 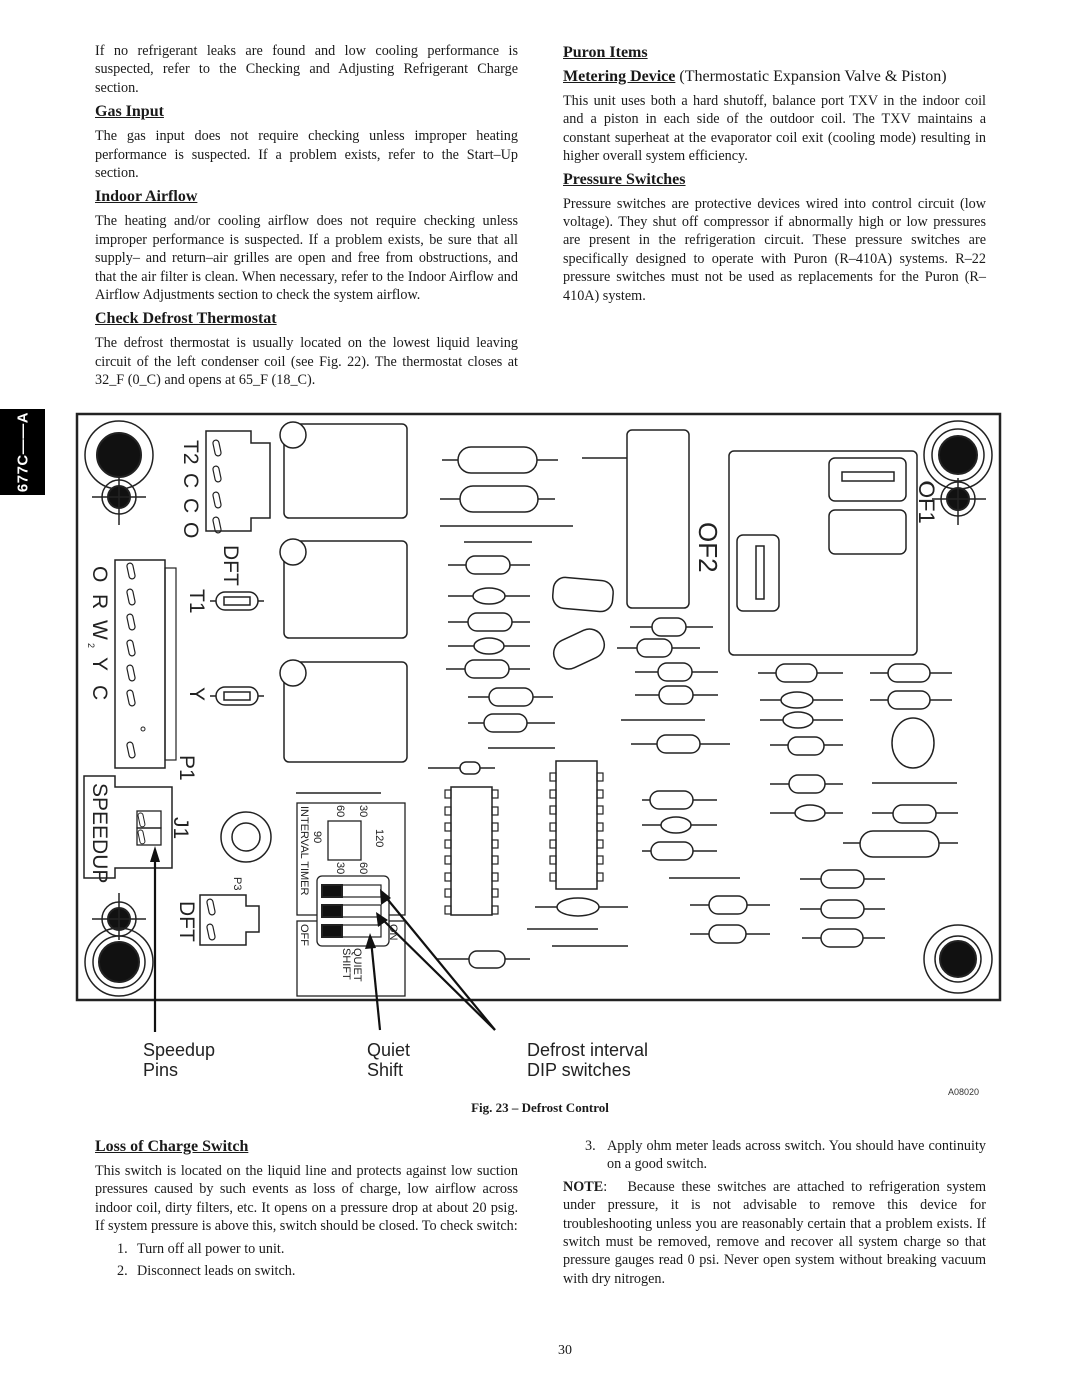 I want to click on label-c2: C, so click(x=190, y=505).